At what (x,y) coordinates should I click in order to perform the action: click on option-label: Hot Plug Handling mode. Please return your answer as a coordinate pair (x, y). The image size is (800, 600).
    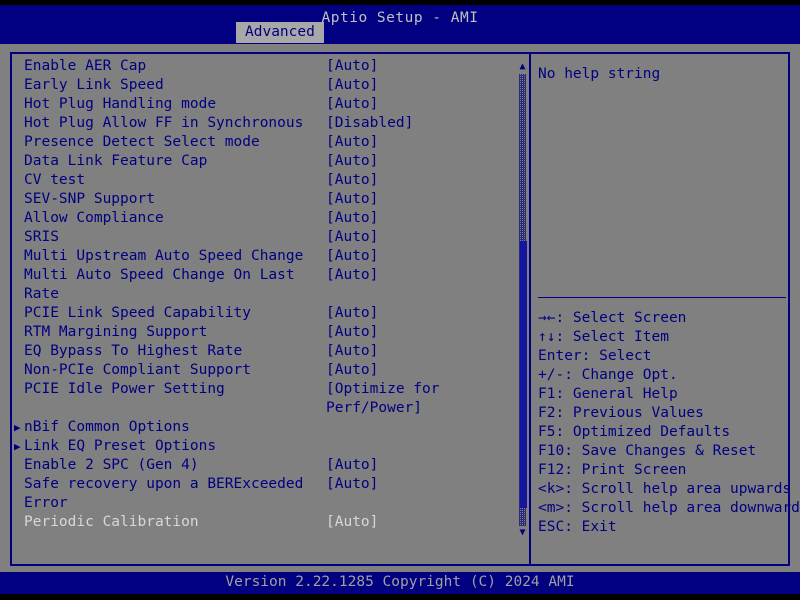
    Looking at the image, I should click on (120, 104).